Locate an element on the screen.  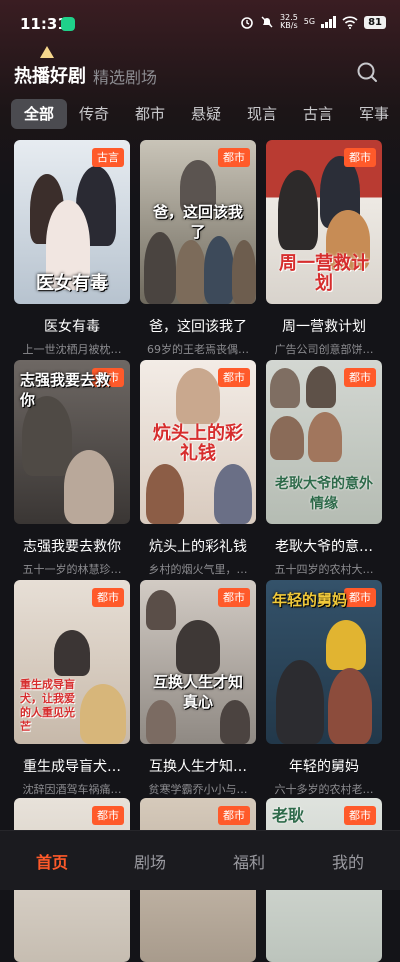
drama-title: 年轻的舅妈 is located at coordinates (324, 767).